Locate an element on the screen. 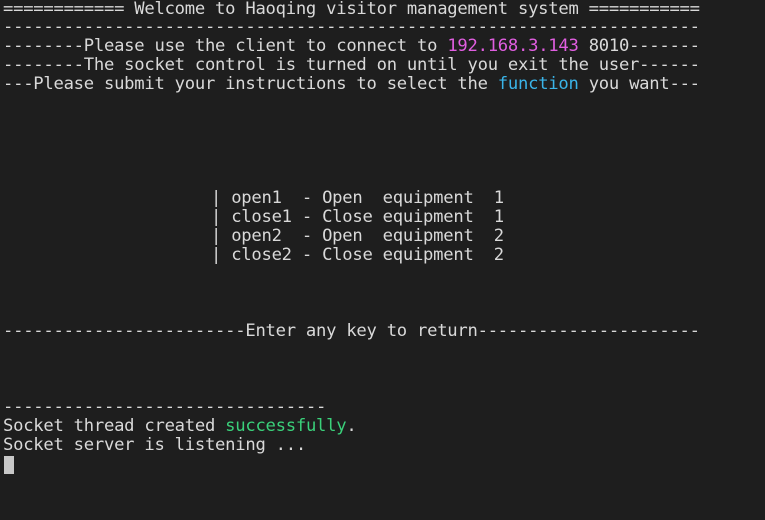  function-keyword: function is located at coordinates (538, 84).